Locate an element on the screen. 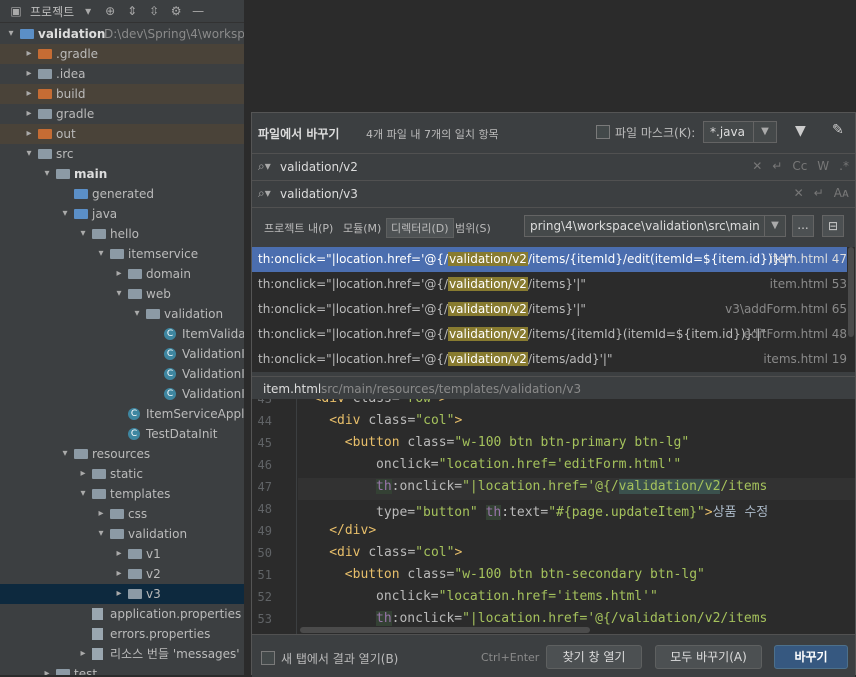  horizontal-scrollbar is located at coordinates (445, 630).